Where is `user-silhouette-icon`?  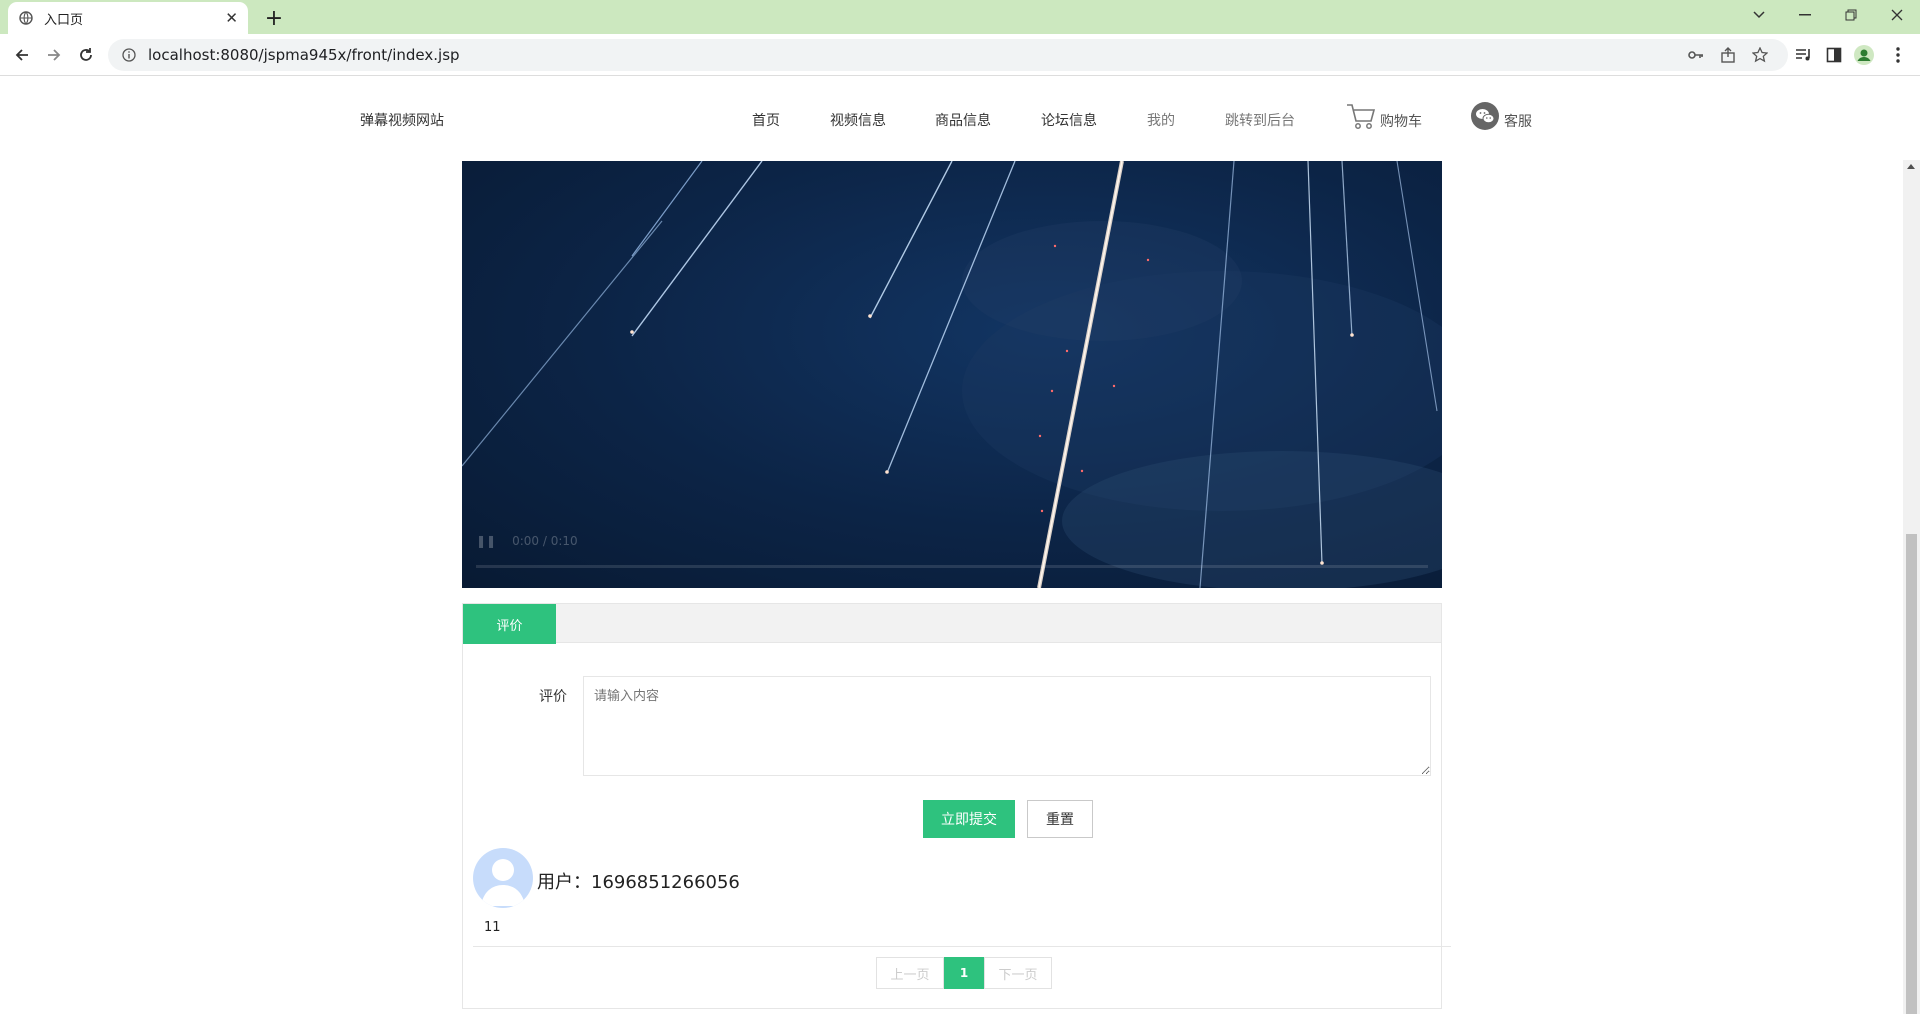 user-silhouette-icon is located at coordinates (503, 882).